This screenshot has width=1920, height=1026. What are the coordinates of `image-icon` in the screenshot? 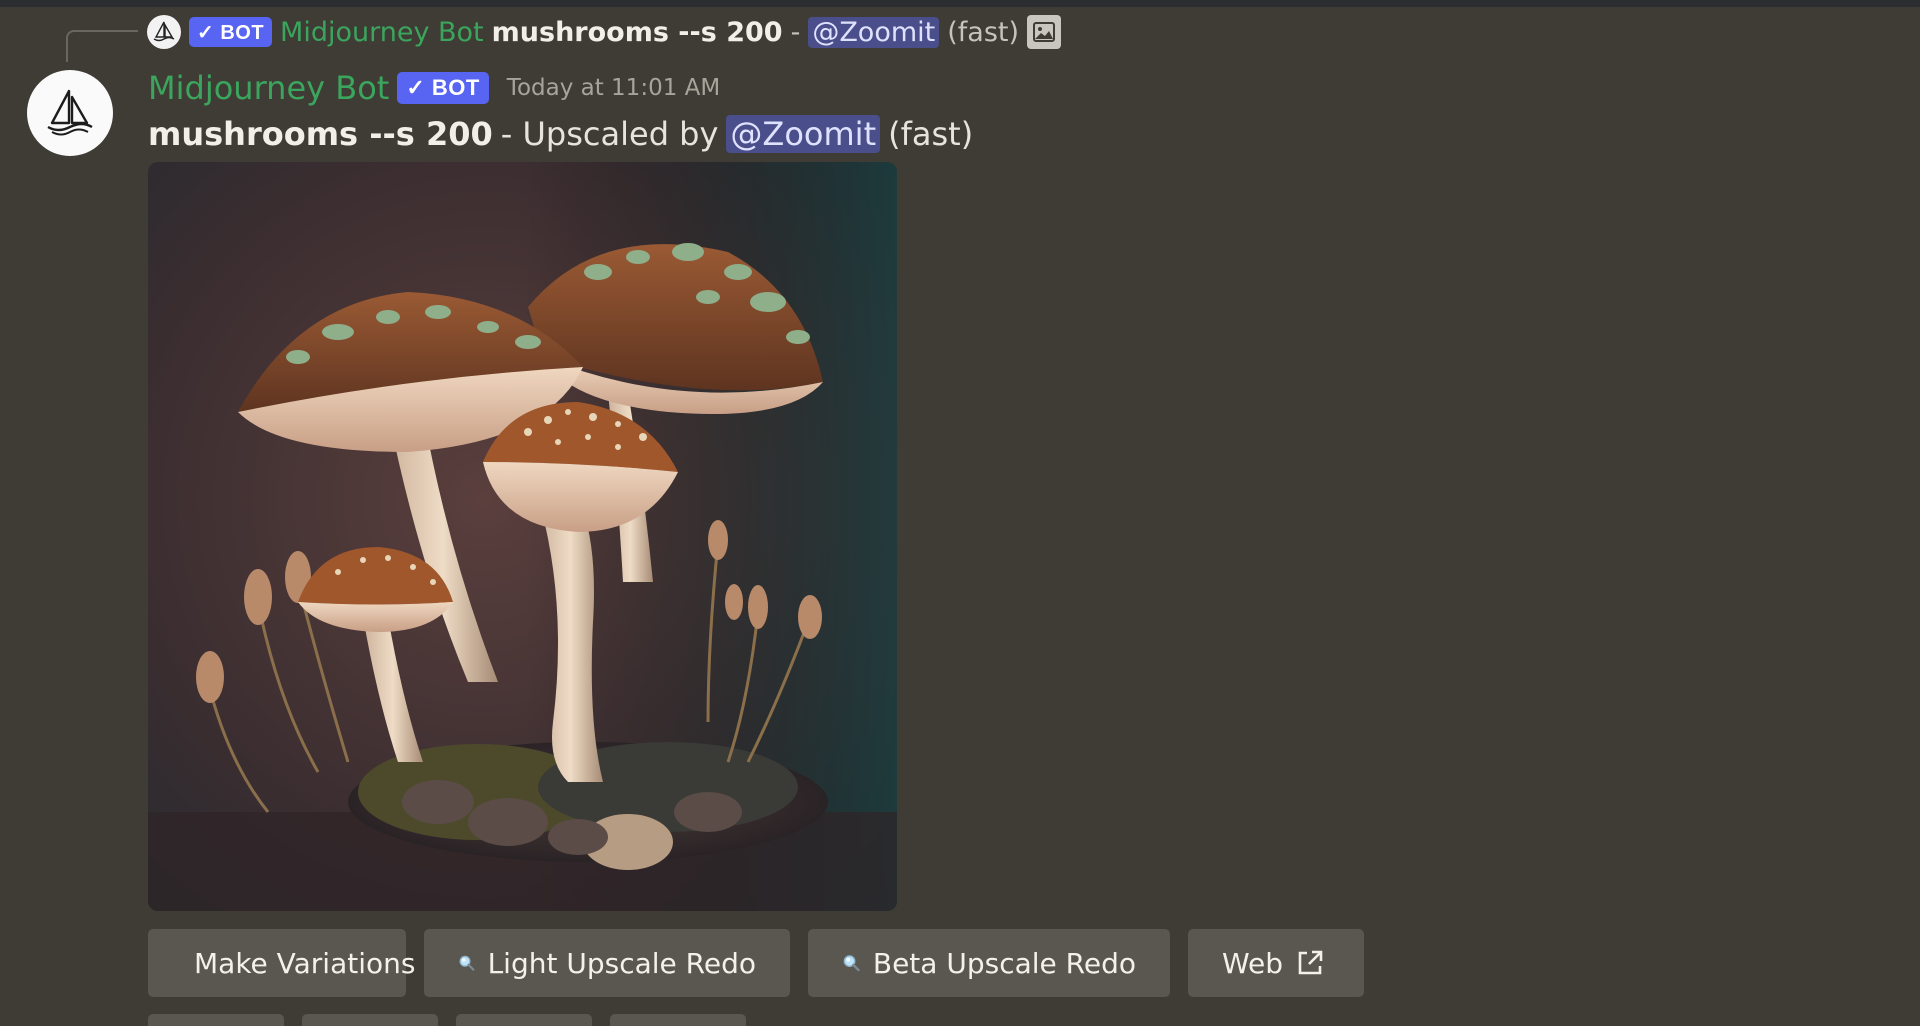 It's located at (1044, 32).